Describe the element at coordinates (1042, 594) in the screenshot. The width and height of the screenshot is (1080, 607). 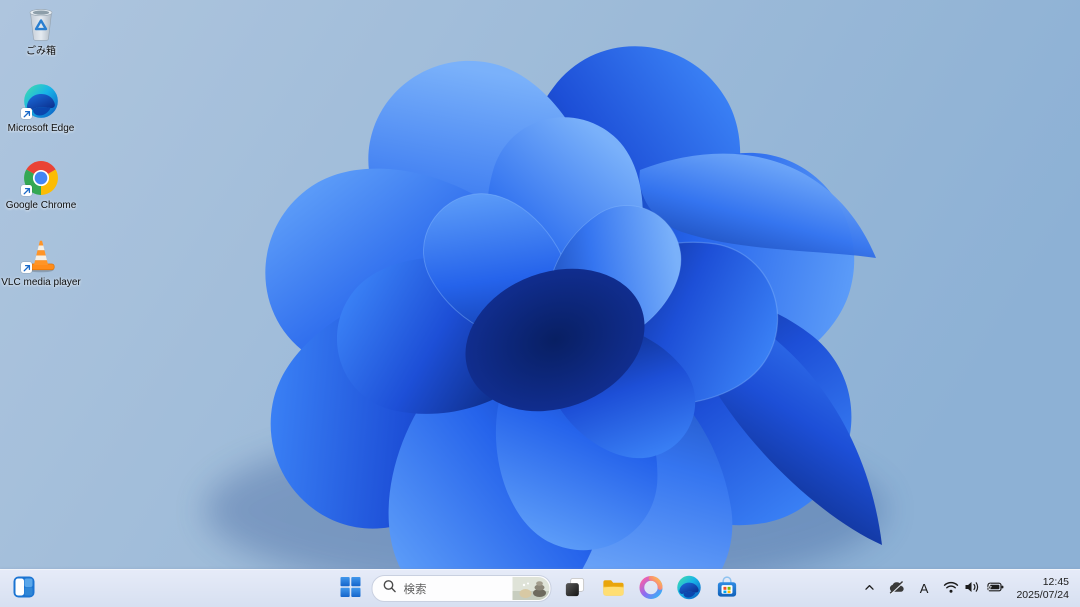
I see `clock-date: 2025/07/24` at that location.